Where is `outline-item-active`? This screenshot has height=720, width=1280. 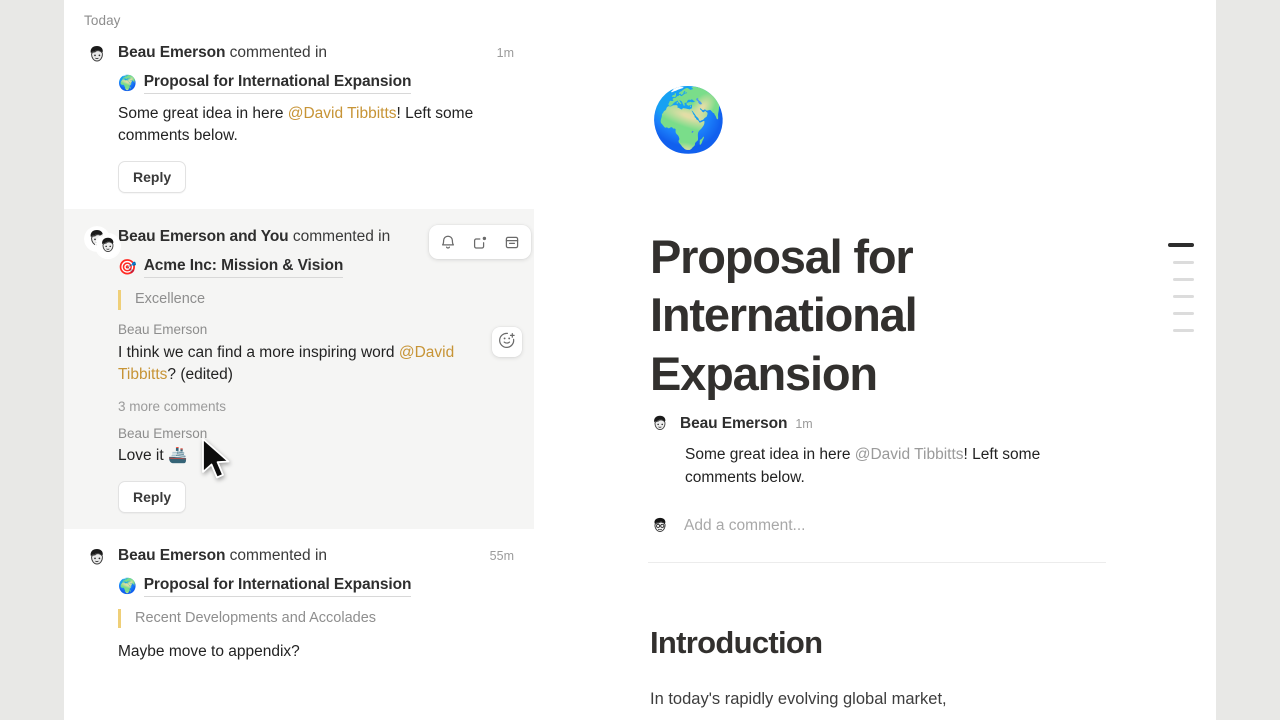 outline-item-active is located at coordinates (1181, 245).